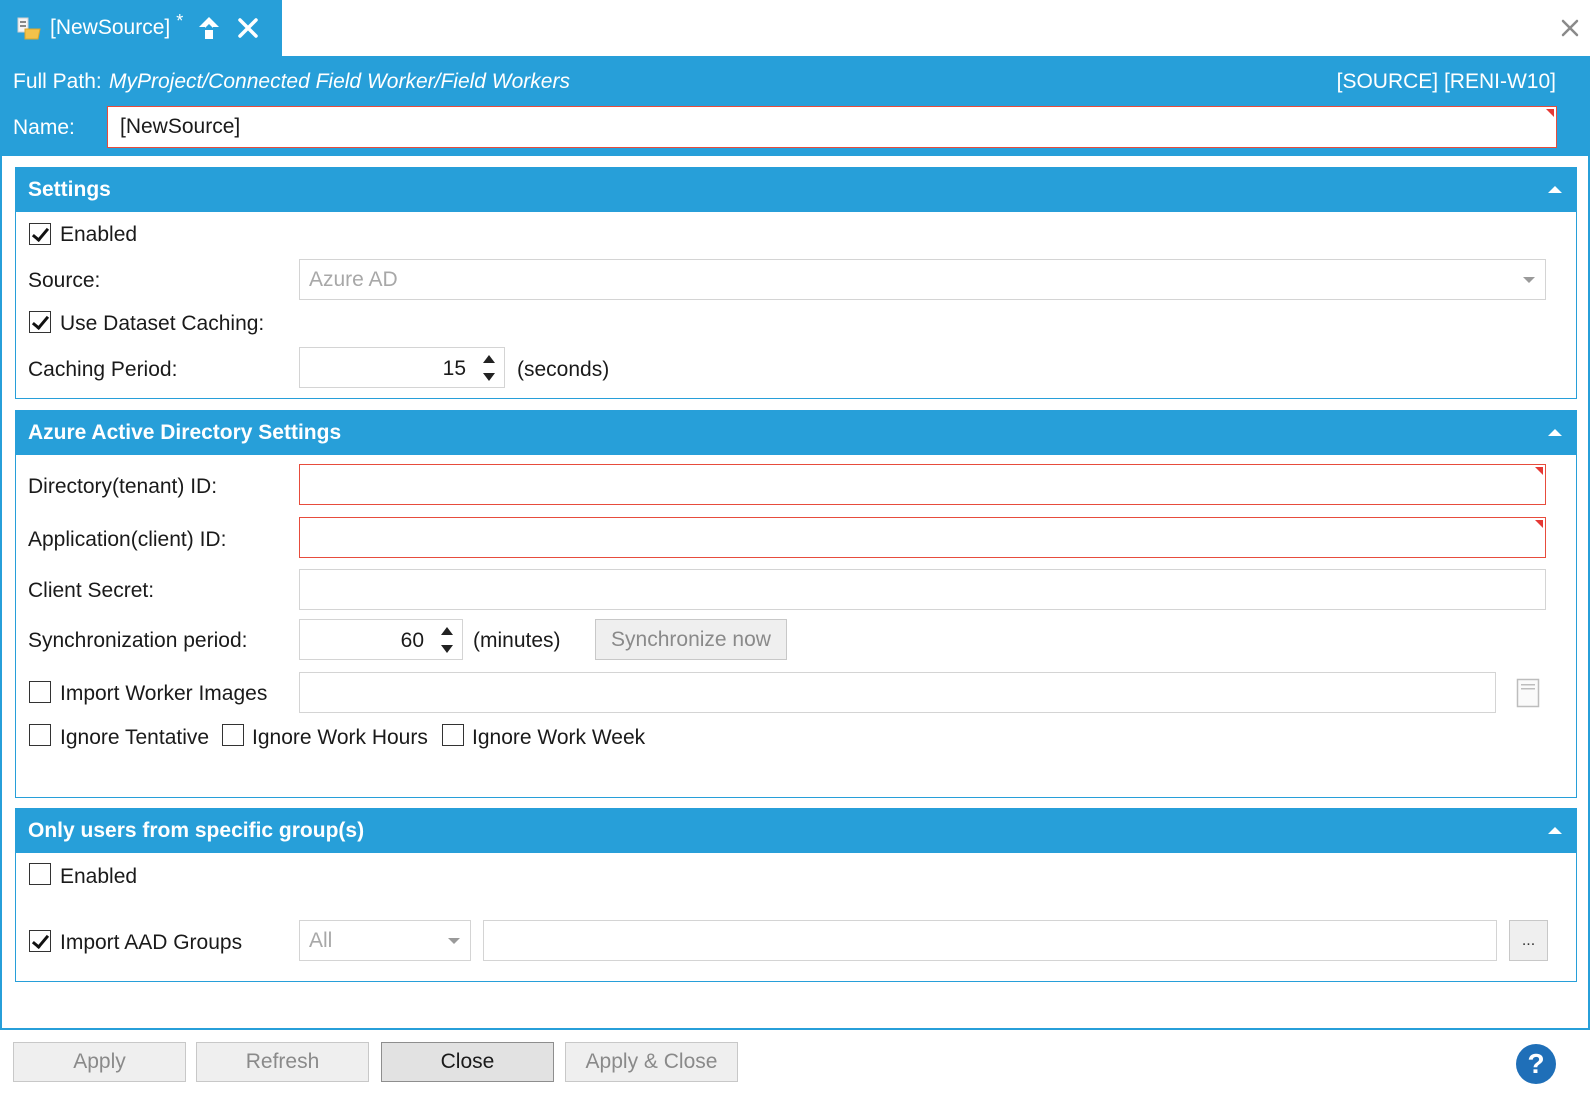  Describe the element at coordinates (123, 486) in the screenshot. I see `tenant-id-label: Directory(tenant) ID:` at that location.